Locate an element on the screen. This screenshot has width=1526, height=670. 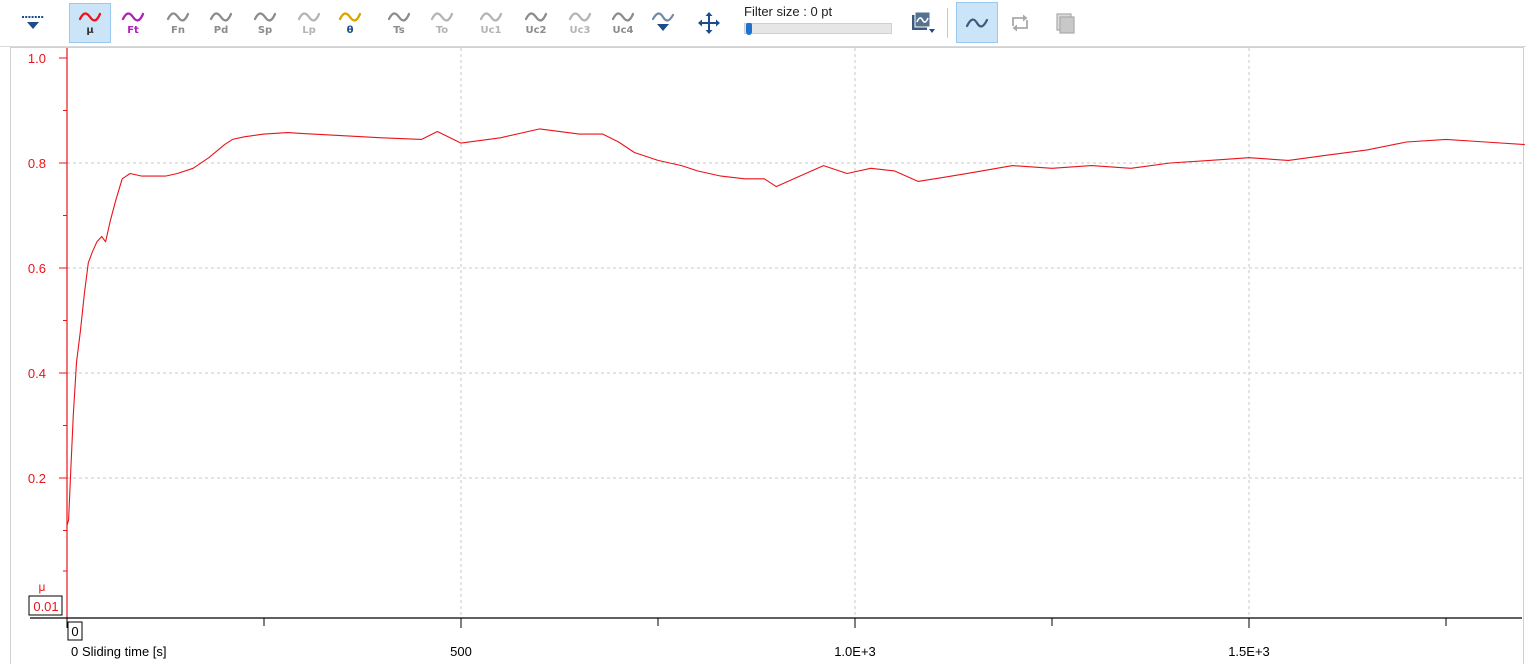
x-axis-label: Sliding time [s] is located at coordinates (124, 651).